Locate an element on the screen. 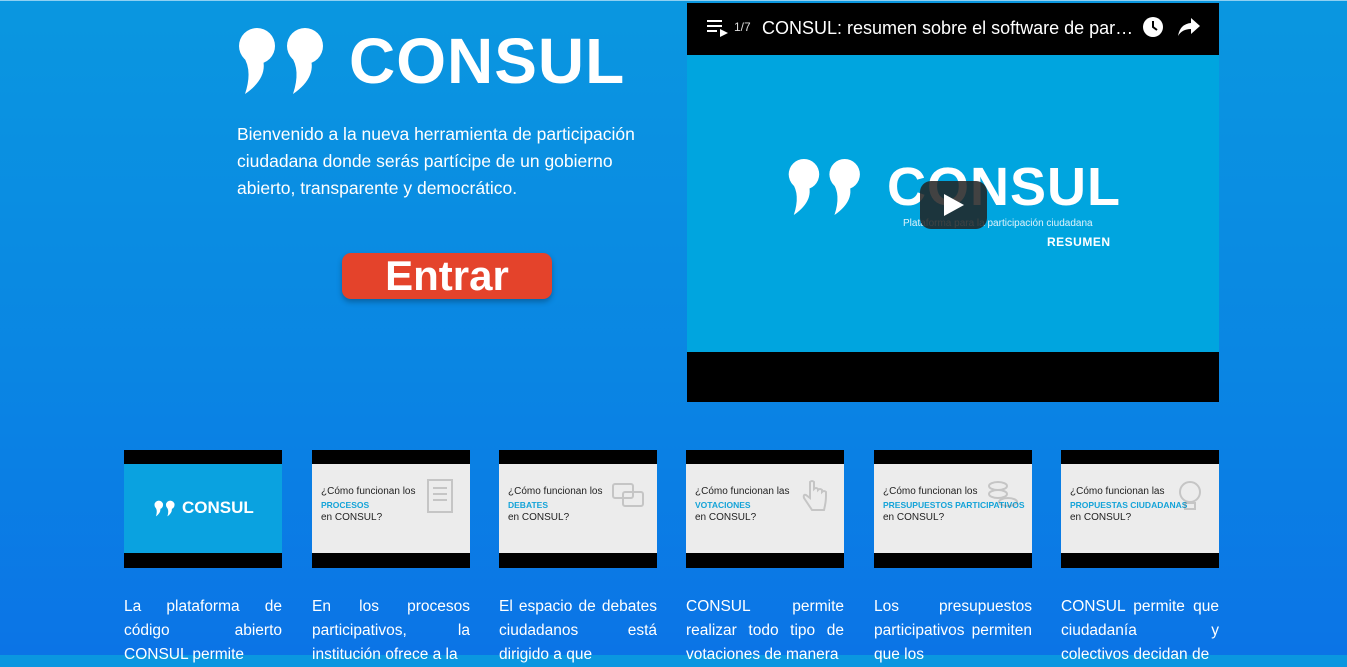 This screenshot has height=667, width=1347. document-icon is located at coordinates (440, 496).